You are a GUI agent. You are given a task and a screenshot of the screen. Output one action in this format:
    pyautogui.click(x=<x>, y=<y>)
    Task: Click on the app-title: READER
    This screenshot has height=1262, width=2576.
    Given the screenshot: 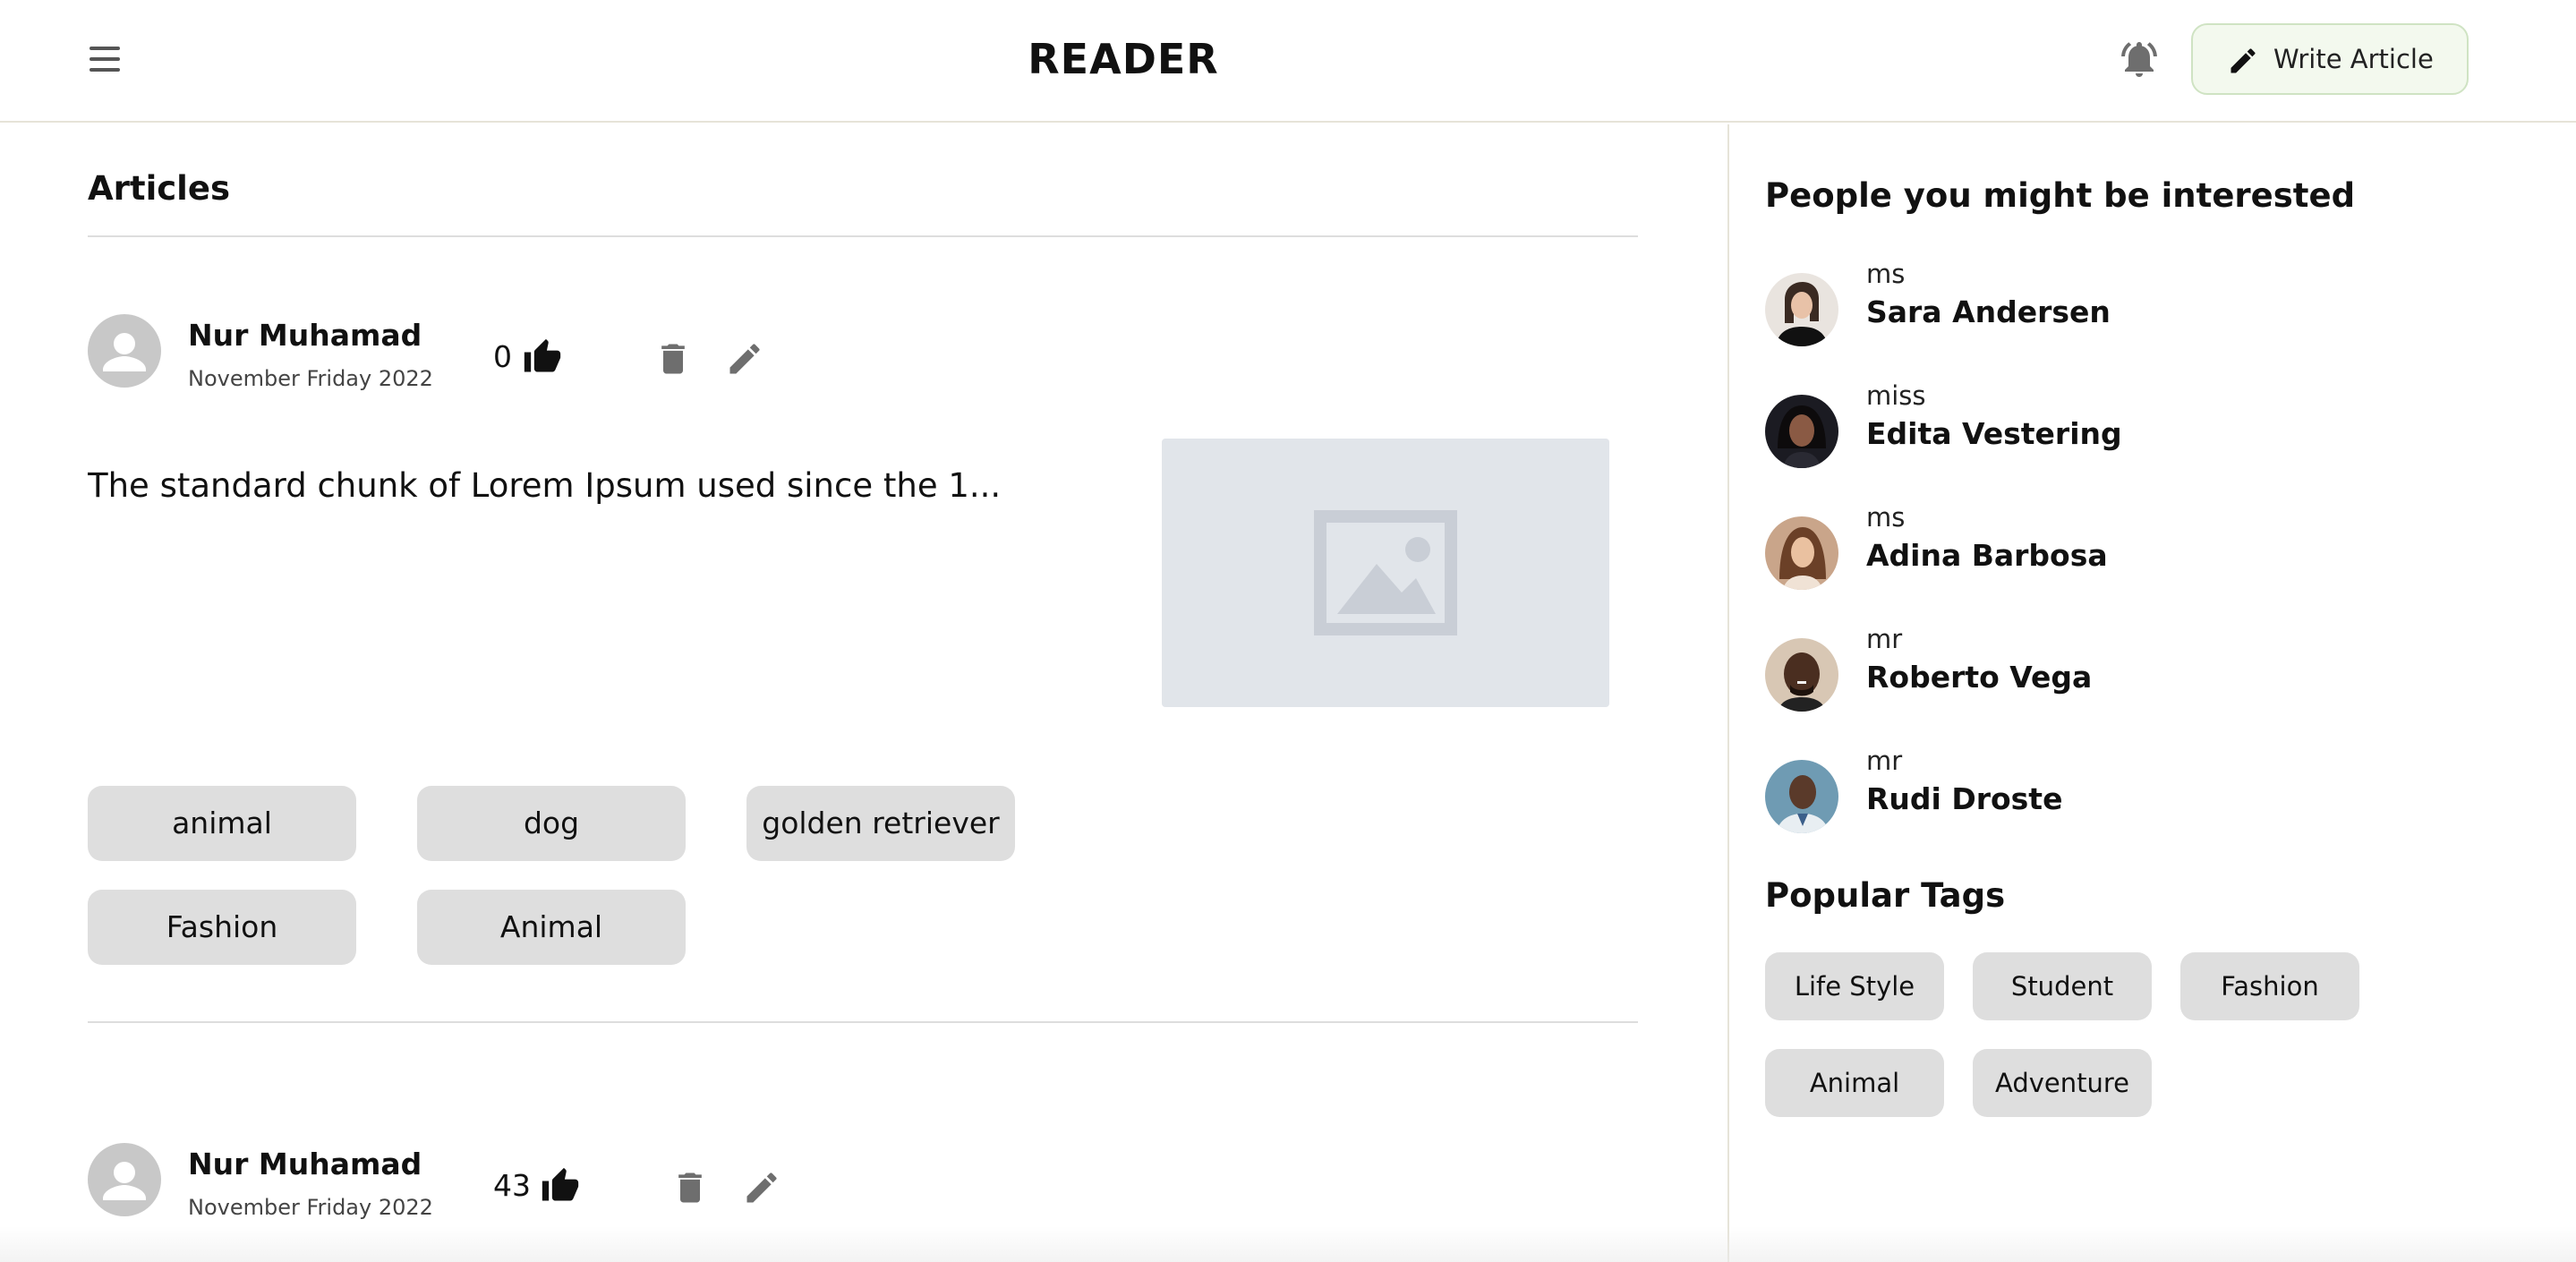 What is the action you would take?
    pyautogui.click(x=1123, y=59)
    